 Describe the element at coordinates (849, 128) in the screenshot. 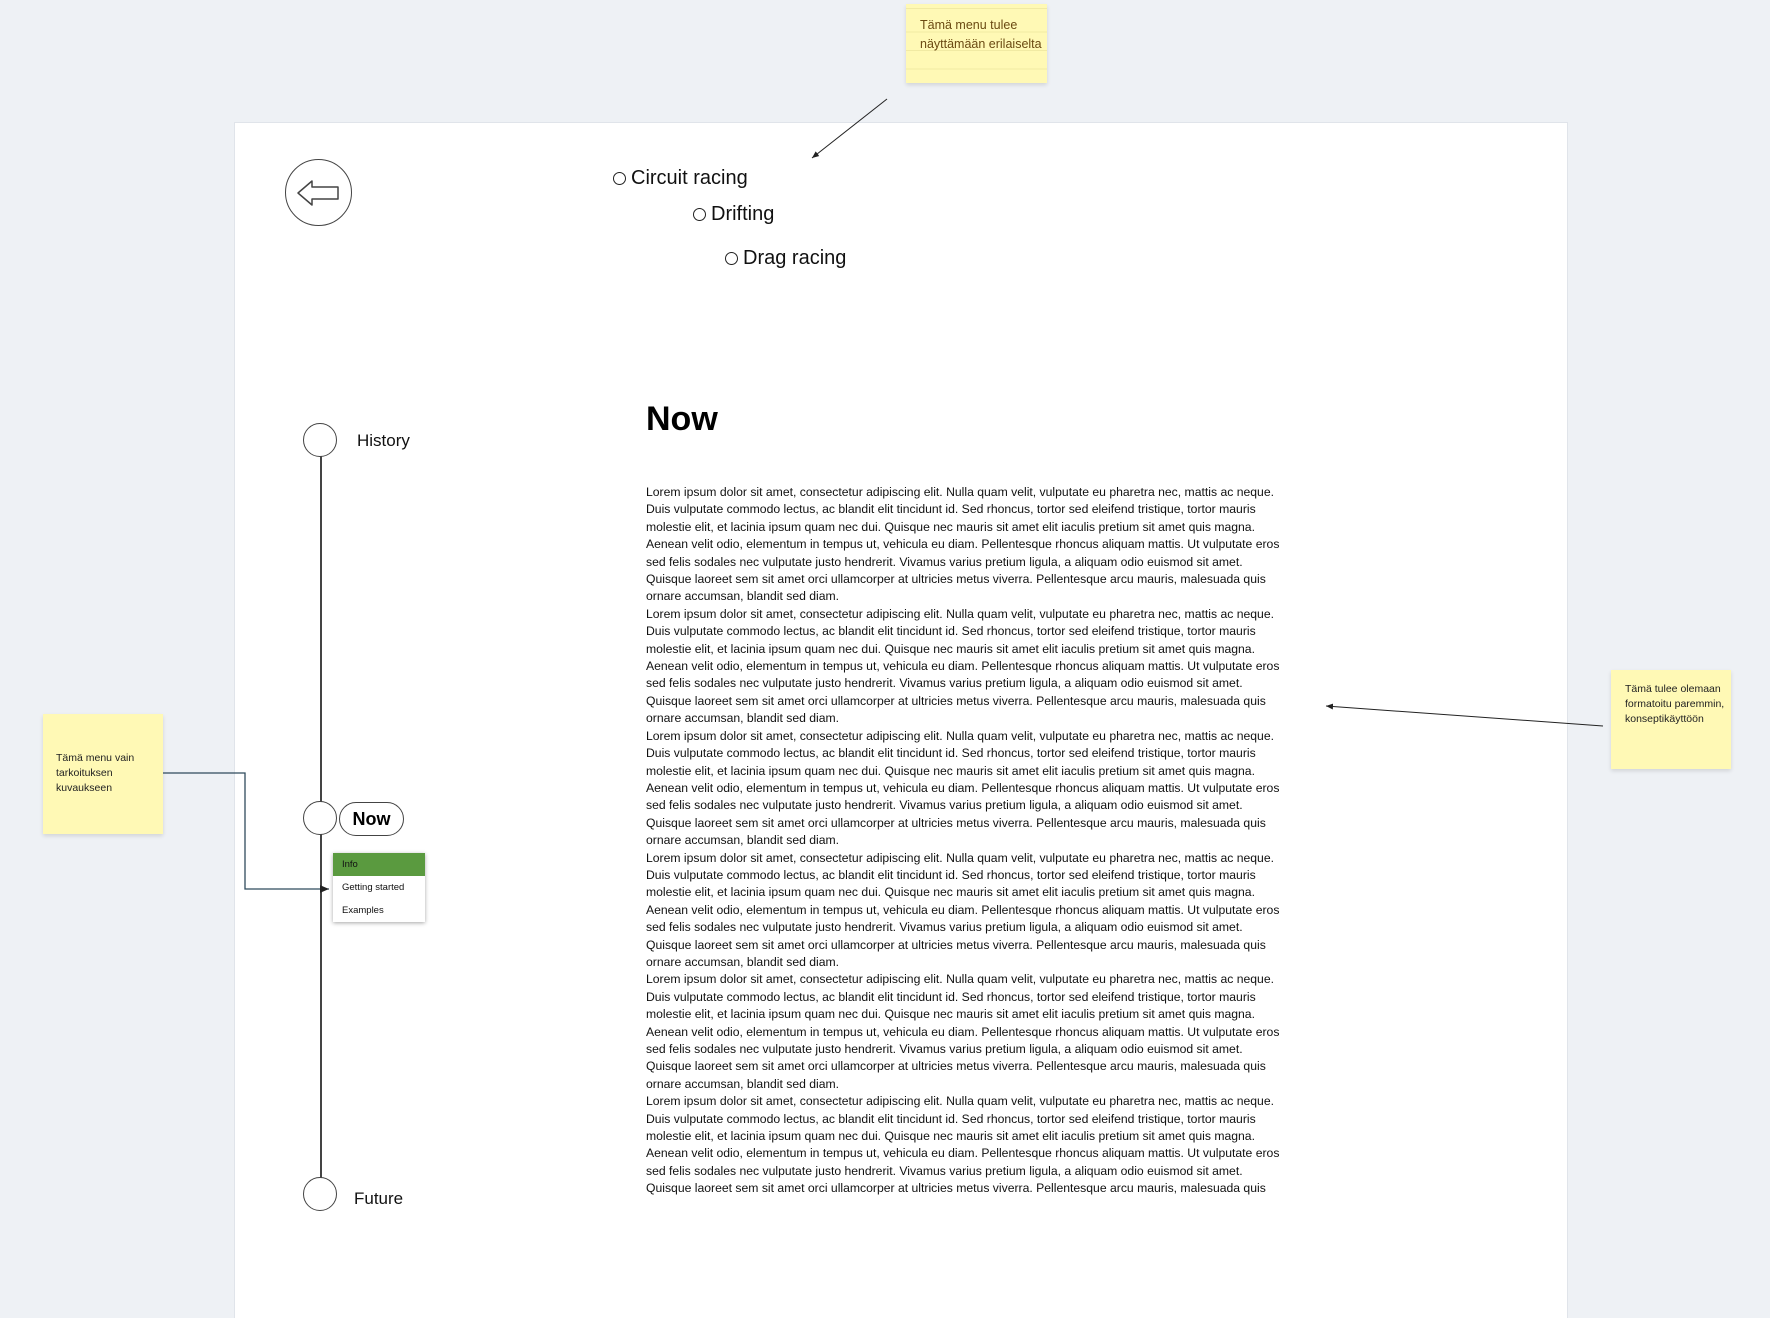

I see `arrow-top-note` at that location.